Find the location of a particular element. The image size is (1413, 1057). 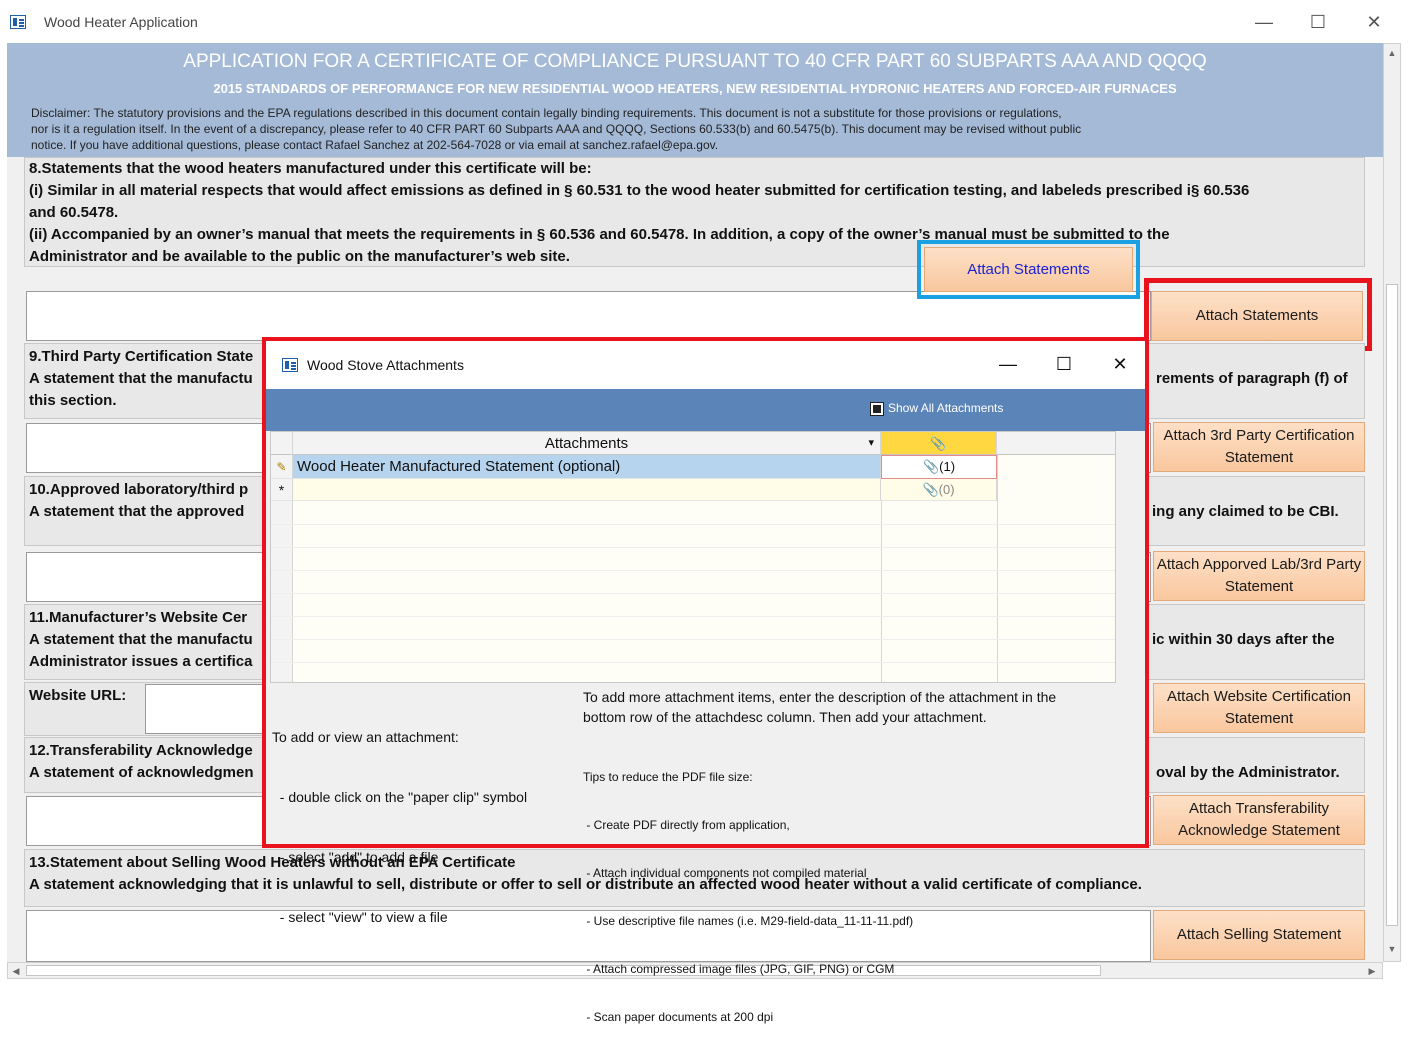

dialog-title: Wood Stove Attachments is located at coordinates (385, 365).